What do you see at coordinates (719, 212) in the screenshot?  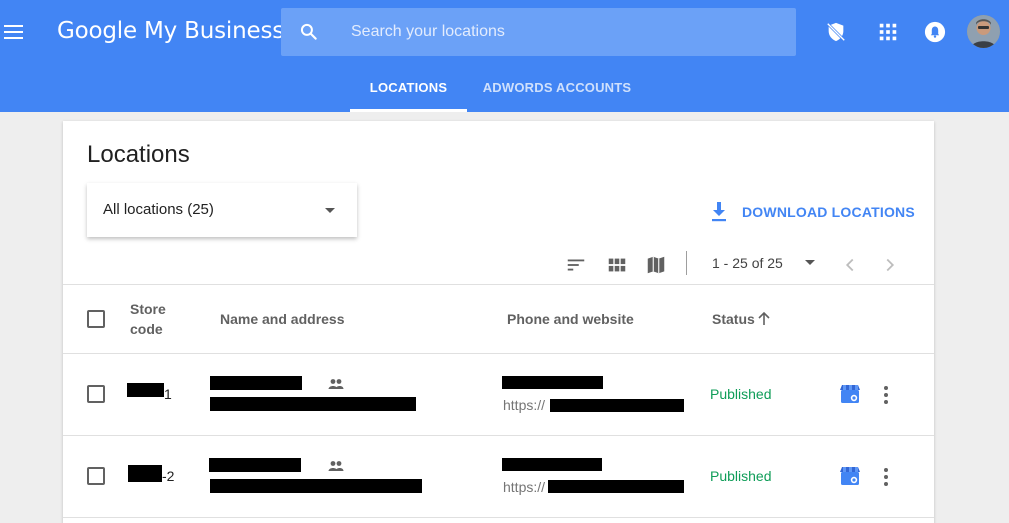 I see `download-icon` at bounding box center [719, 212].